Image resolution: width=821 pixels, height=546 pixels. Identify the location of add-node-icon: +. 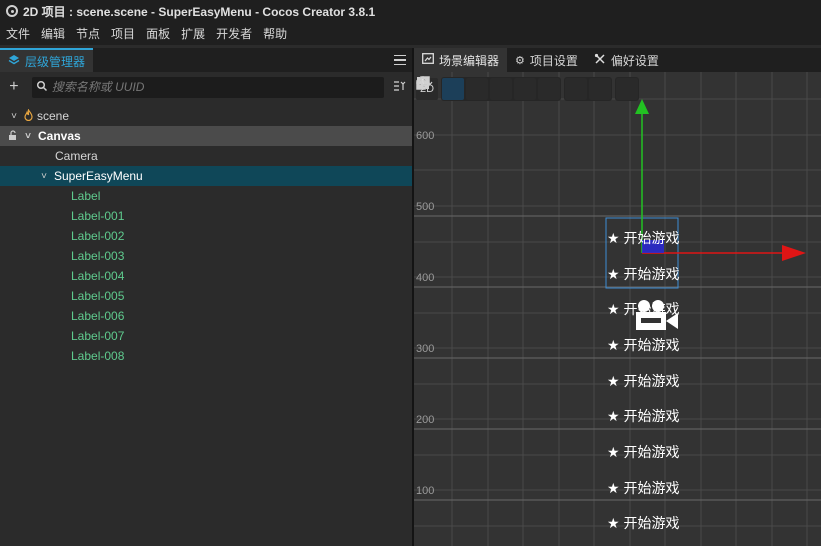
(14, 87).